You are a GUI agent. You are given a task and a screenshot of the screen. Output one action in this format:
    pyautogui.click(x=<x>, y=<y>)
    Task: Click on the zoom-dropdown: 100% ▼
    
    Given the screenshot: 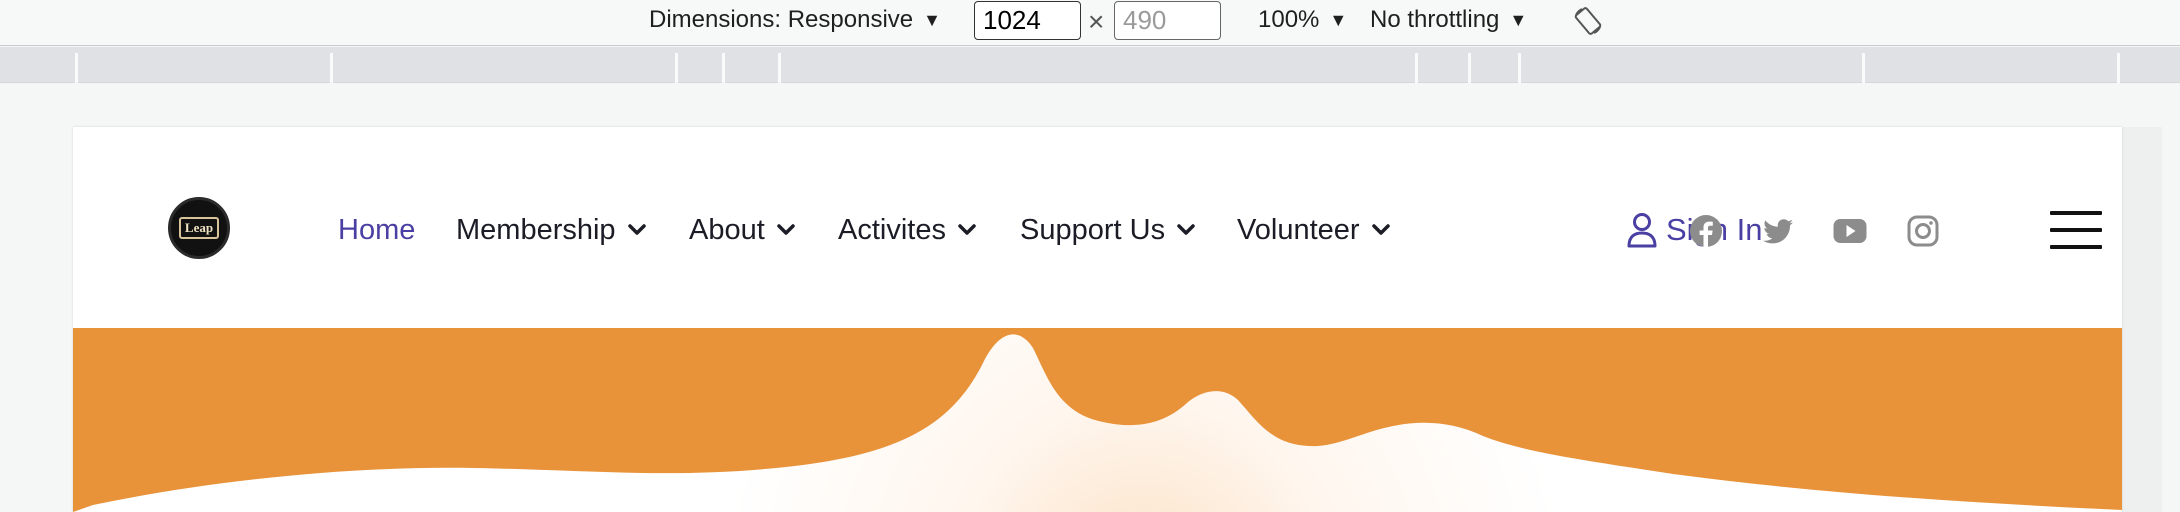 What is the action you would take?
    pyautogui.click(x=1302, y=20)
    